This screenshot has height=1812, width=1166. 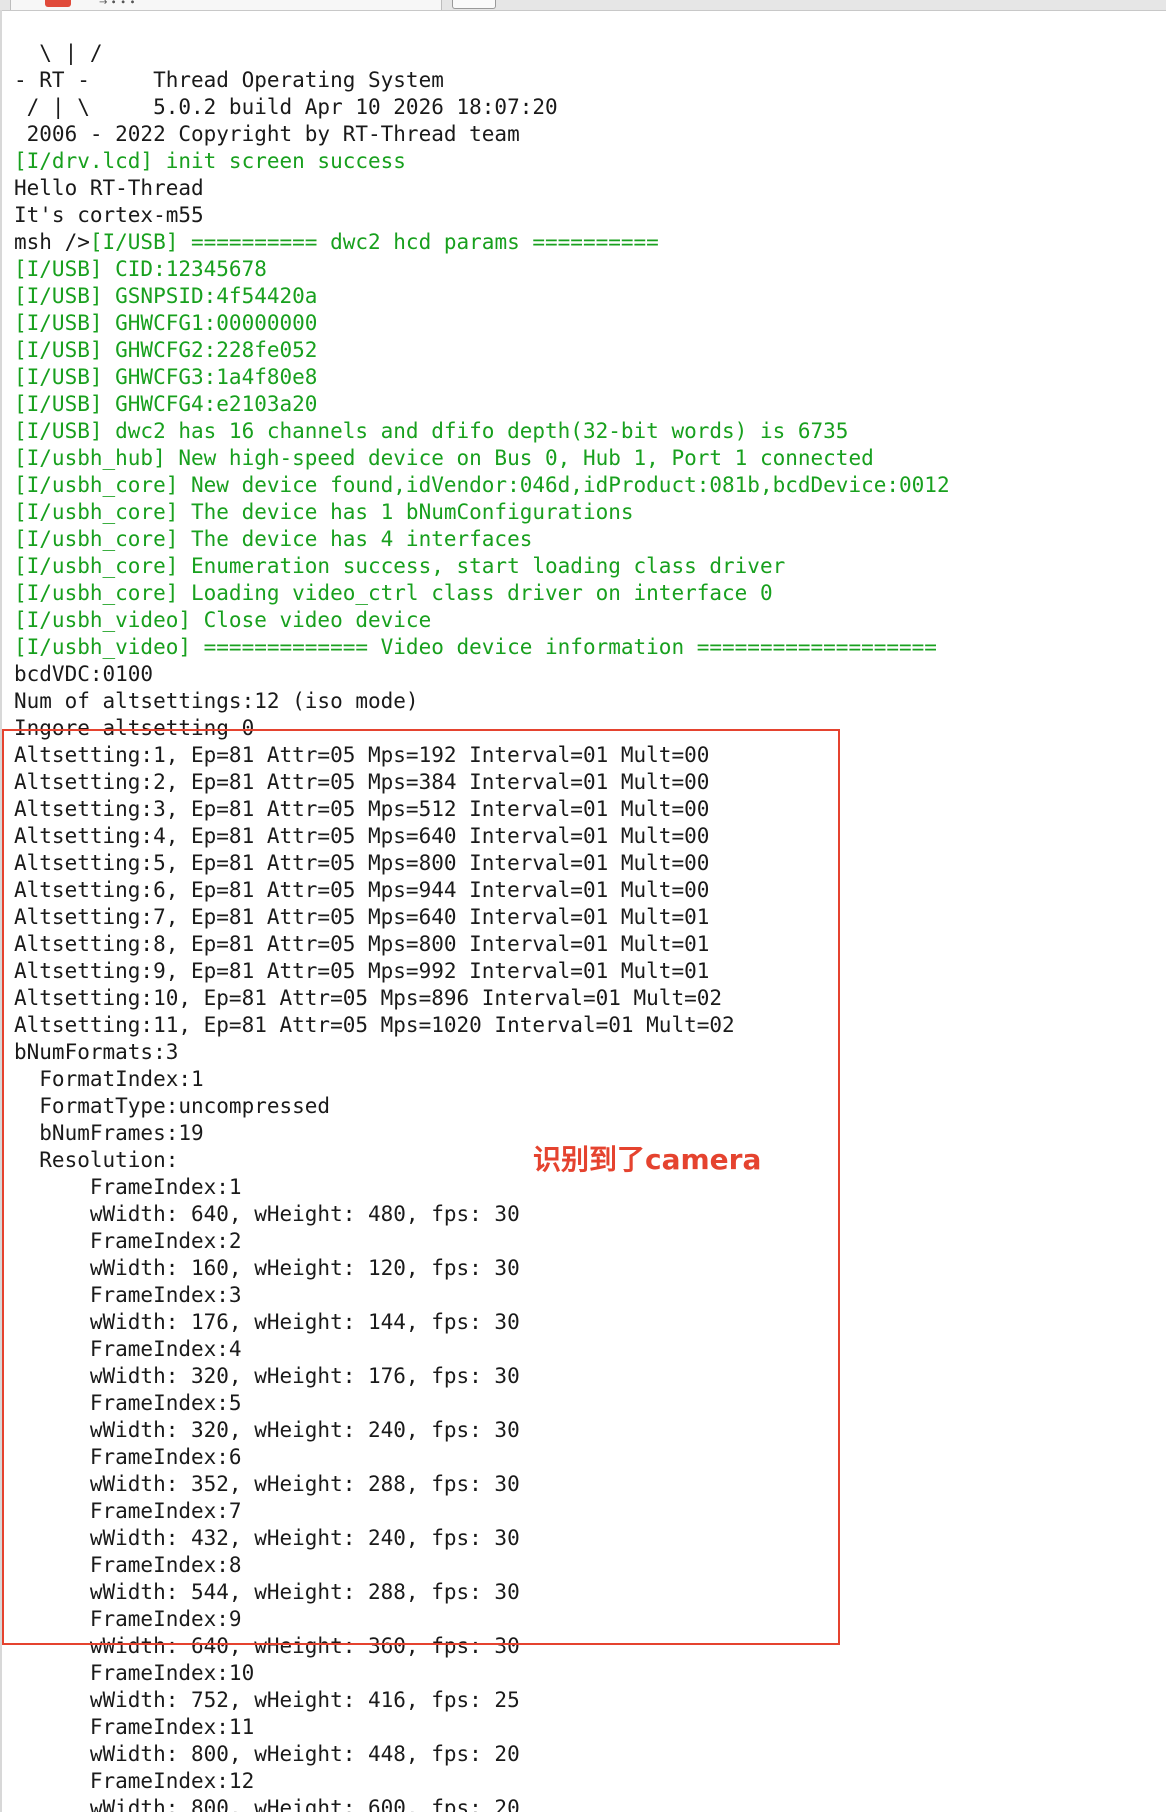 What do you see at coordinates (216, 701) in the screenshot?
I see `terminal-line: Num of altsettings:12 (iso mode)` at bounding box center [216, 701].